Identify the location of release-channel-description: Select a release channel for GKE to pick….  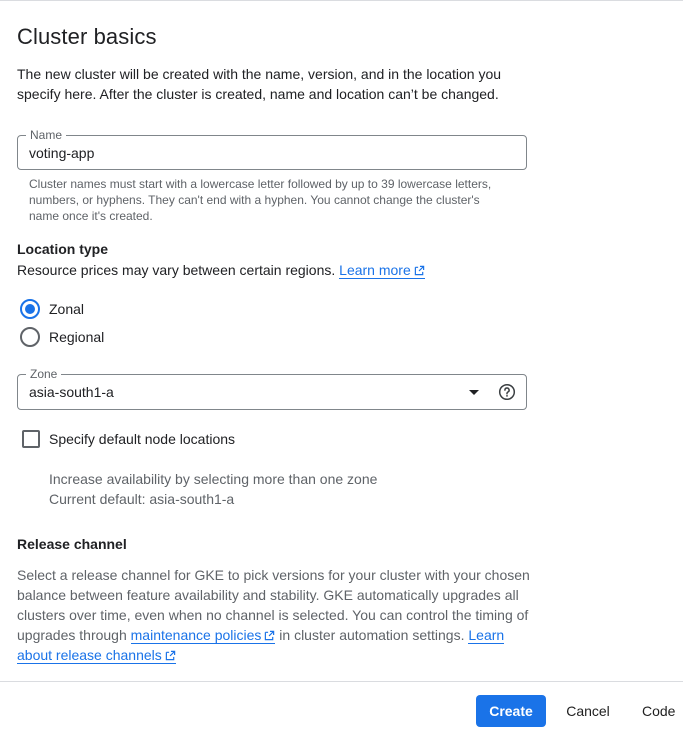
(277, 615).